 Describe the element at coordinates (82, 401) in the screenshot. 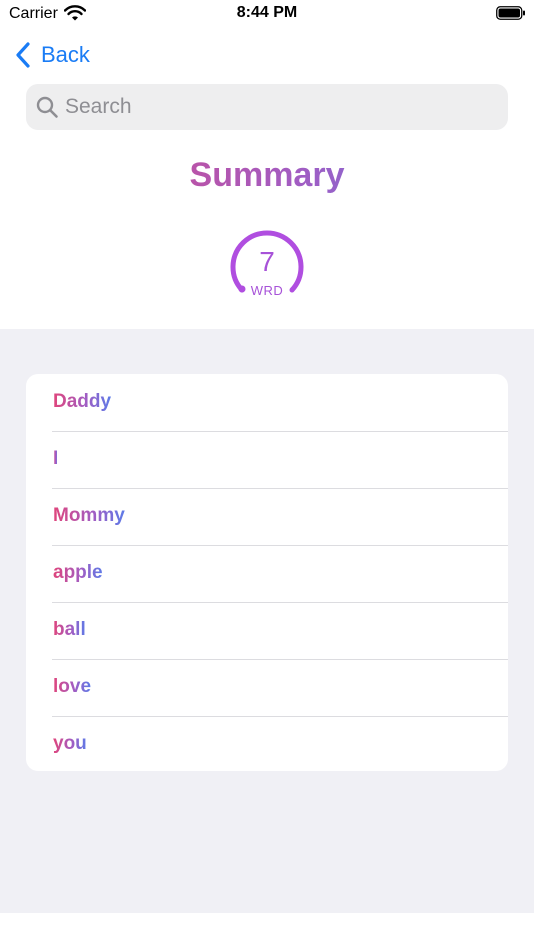

I see `word-label: Daddy` at that location.